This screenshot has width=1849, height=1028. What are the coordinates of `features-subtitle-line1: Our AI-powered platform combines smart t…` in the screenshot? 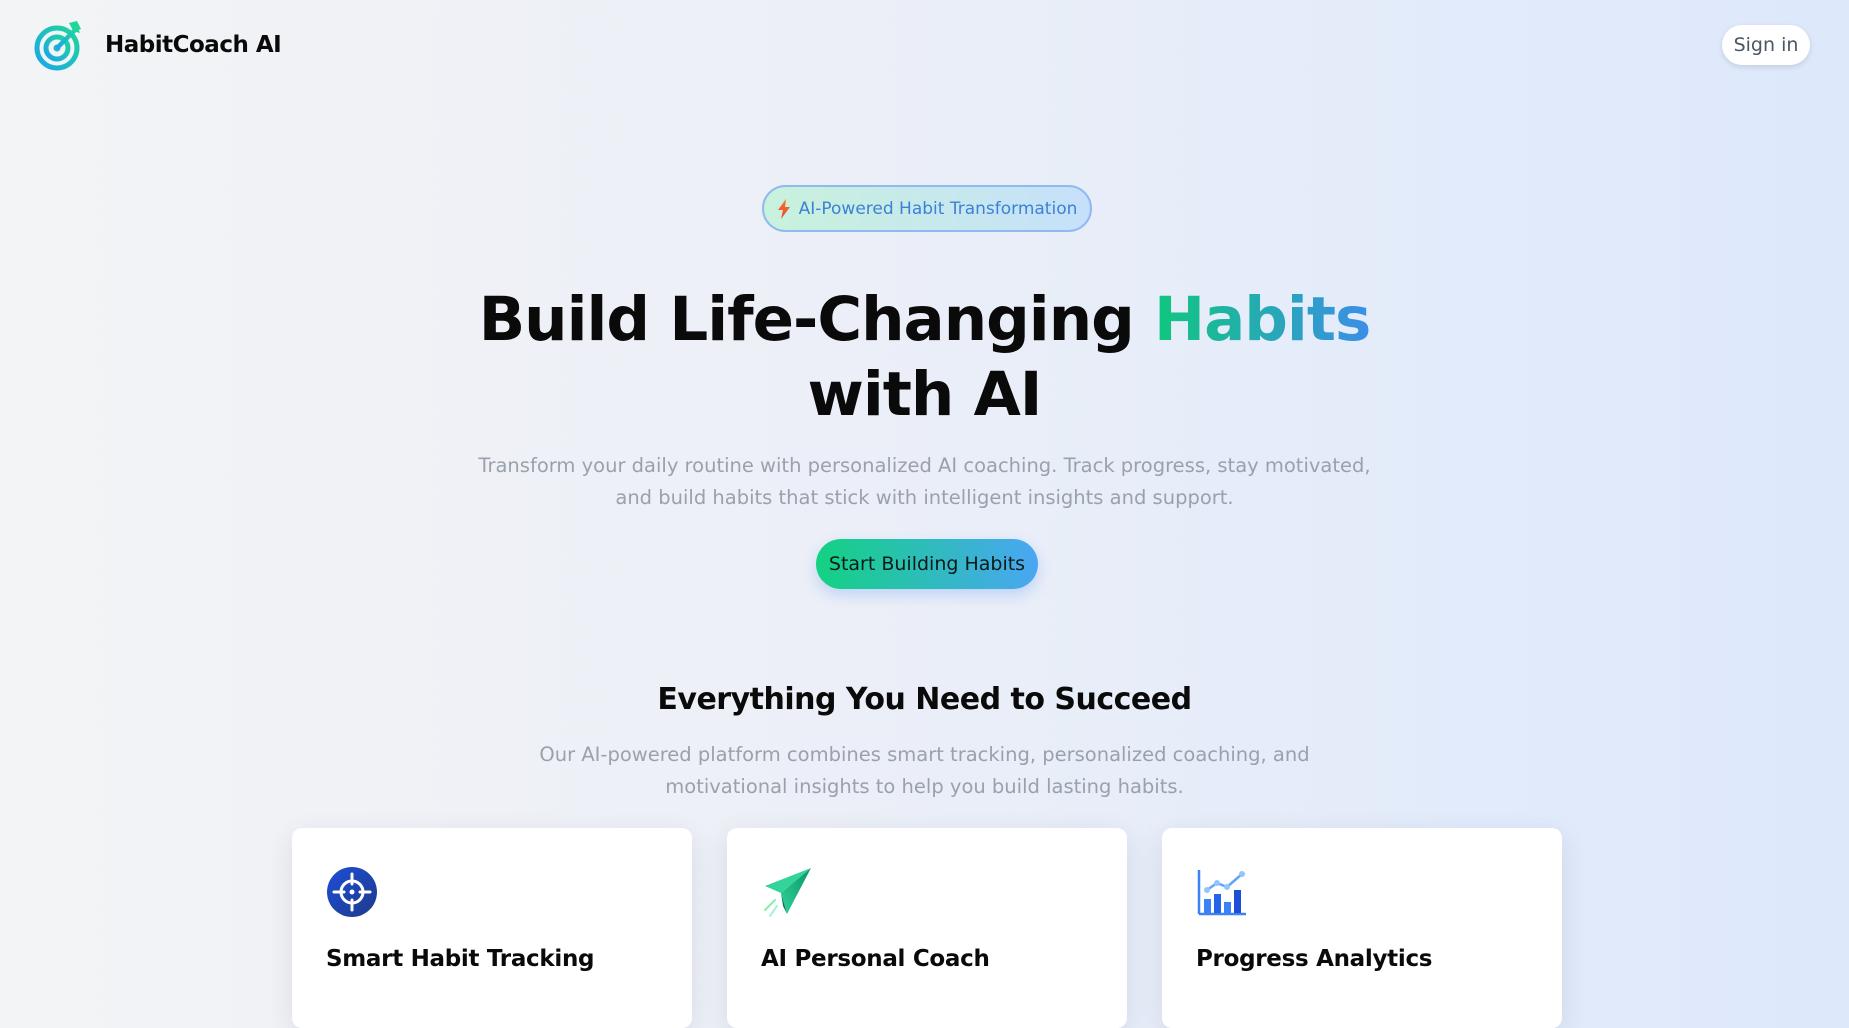 It's located at (924, 754).